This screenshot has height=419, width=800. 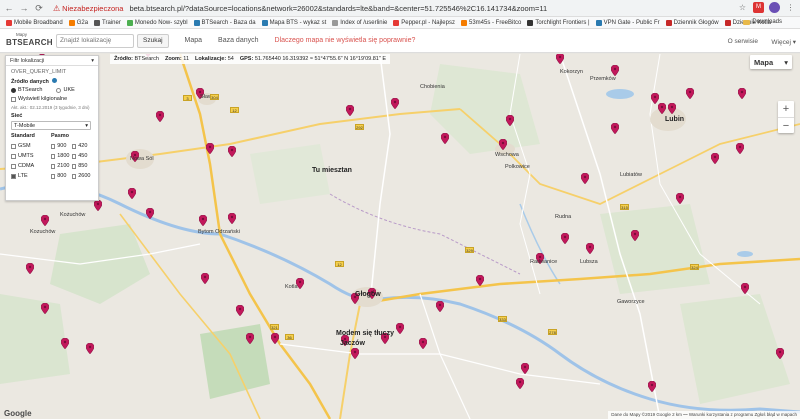 What do you see at coordinates (742, 7) in the screenshot?
I see `star-icon: ☆` at bounding box center [742, 7].